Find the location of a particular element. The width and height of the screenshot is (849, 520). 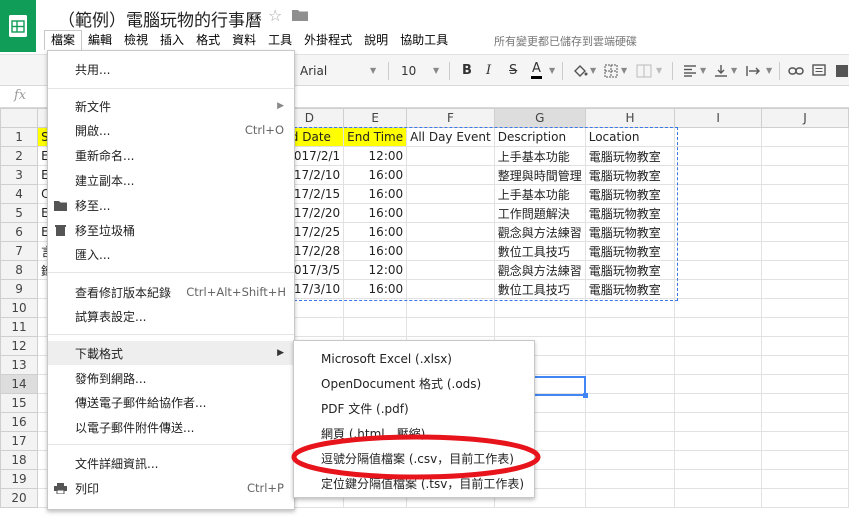

menu-insert: 插入 is located at coordinates (172, 40).